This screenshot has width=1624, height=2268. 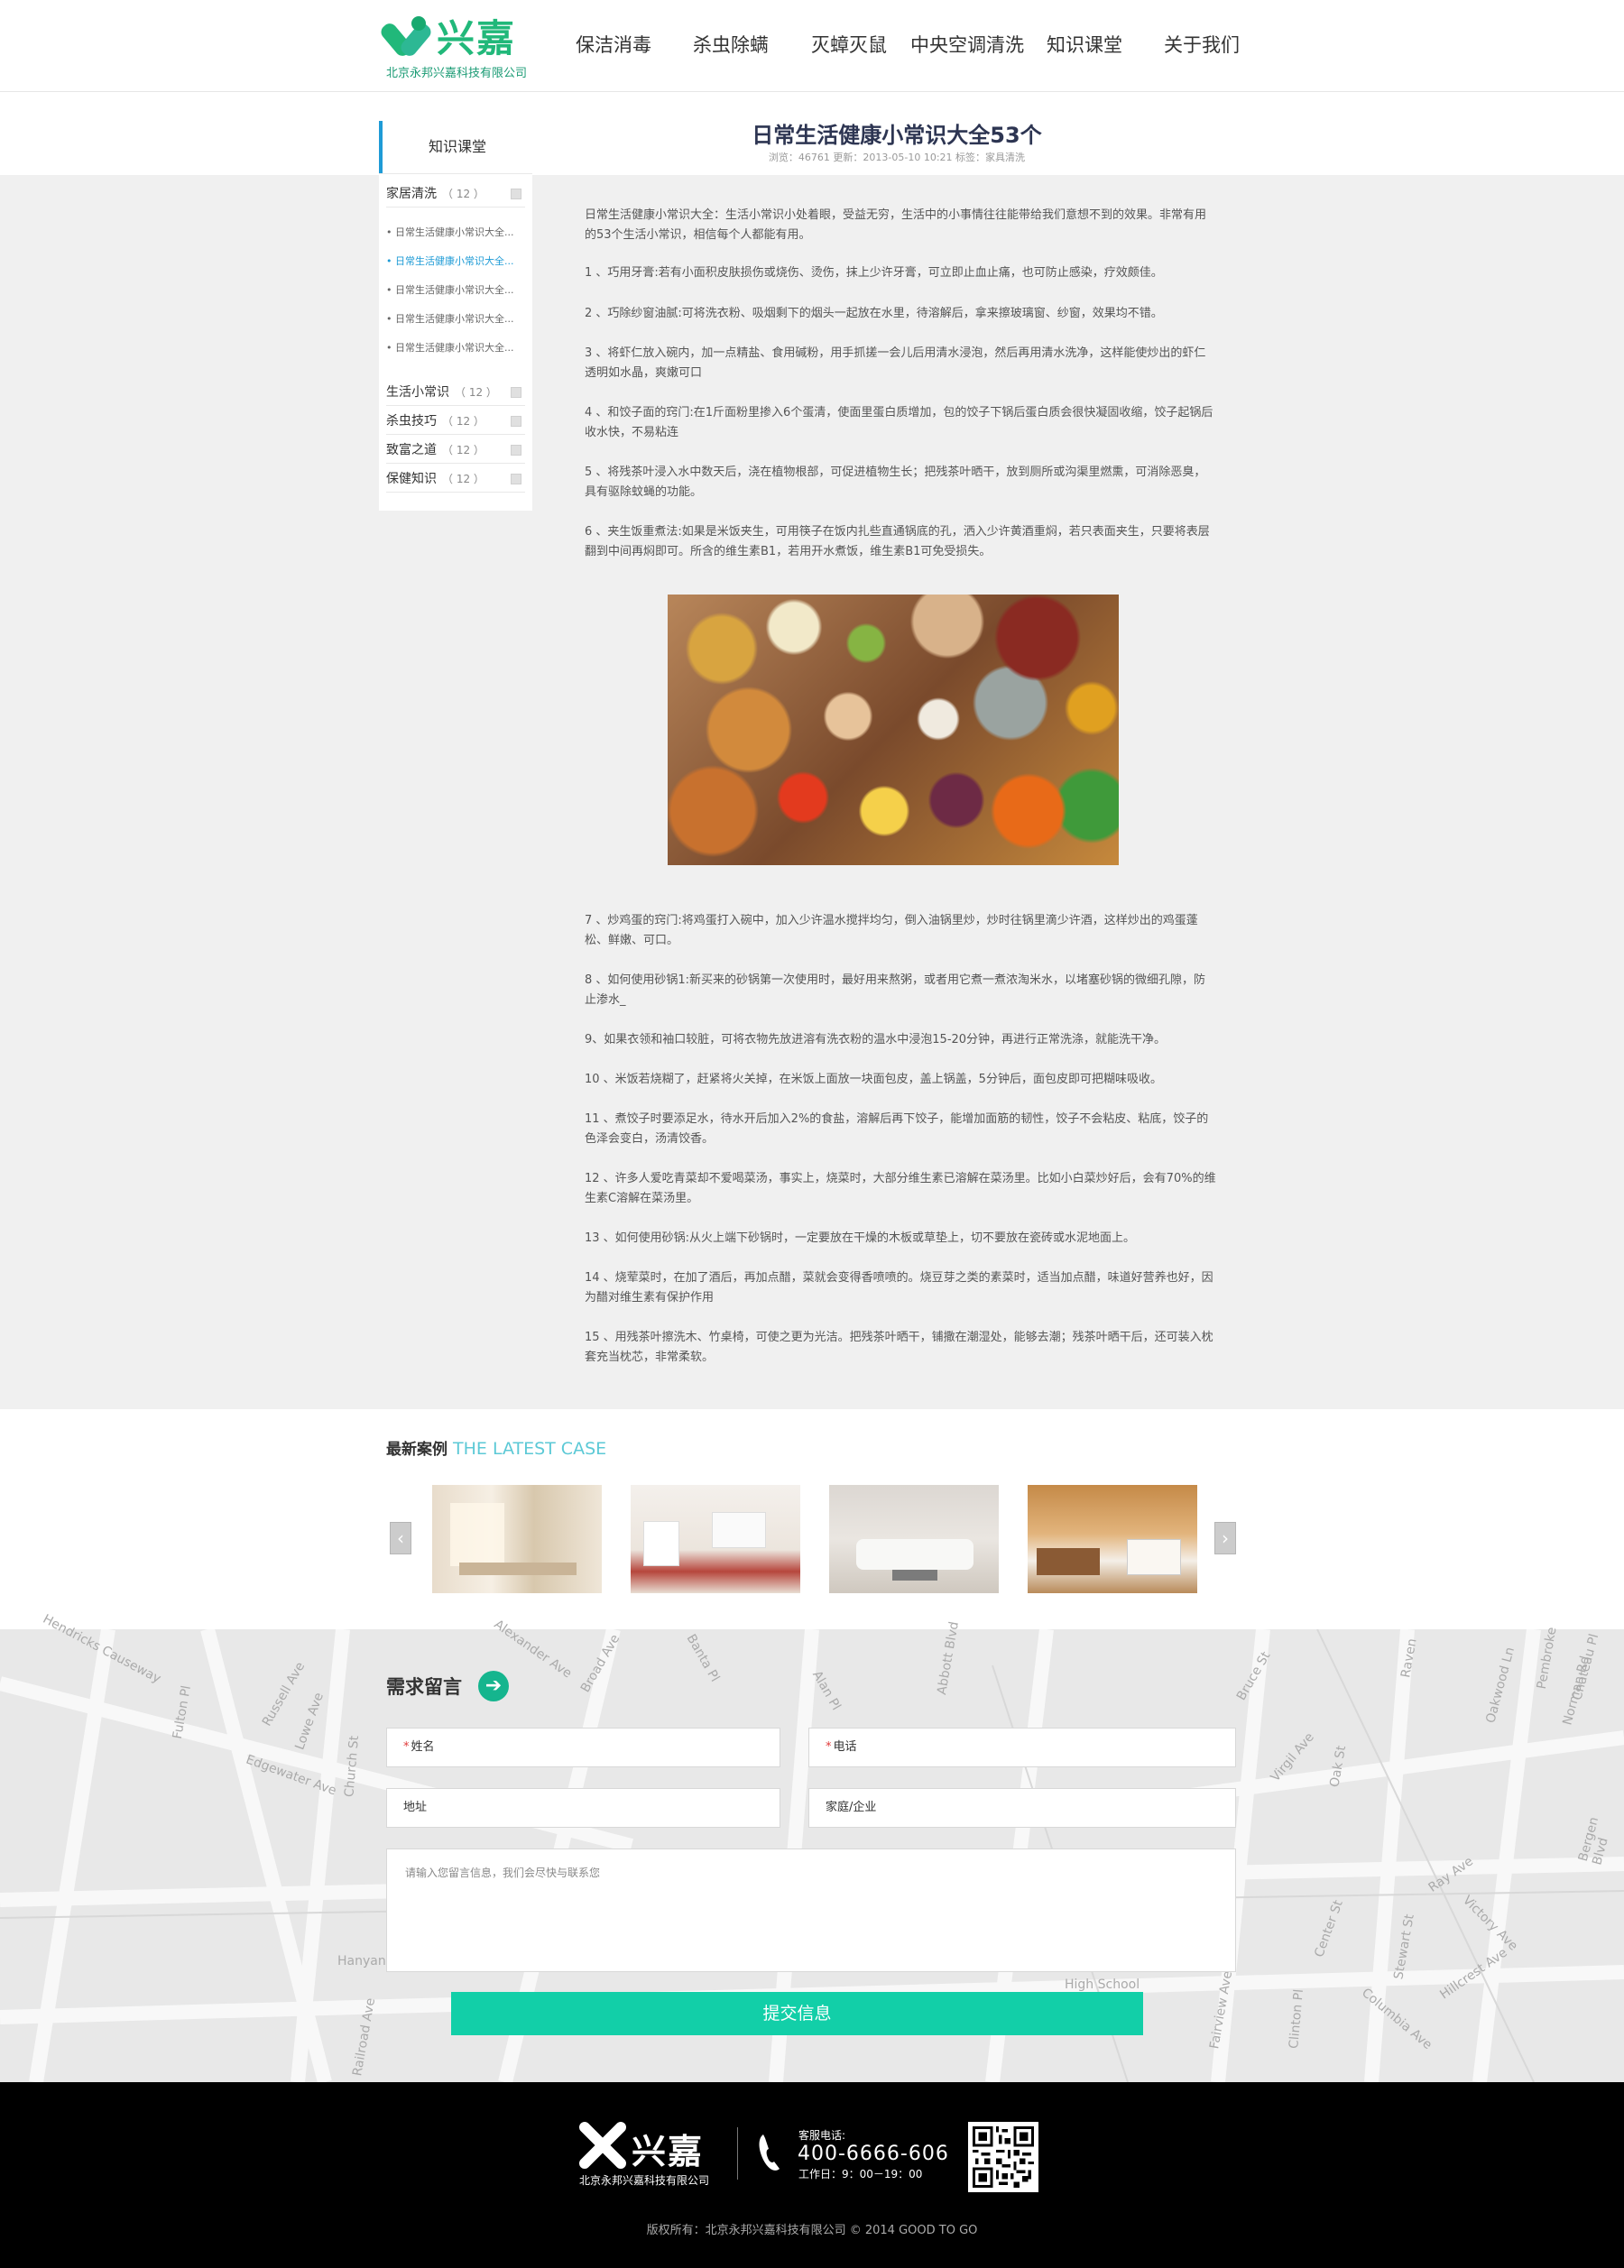 What do you see at coordinates (412, 450) in the screenshot?
I see `category-label: 致富之道` at bounding box center [412, 450].